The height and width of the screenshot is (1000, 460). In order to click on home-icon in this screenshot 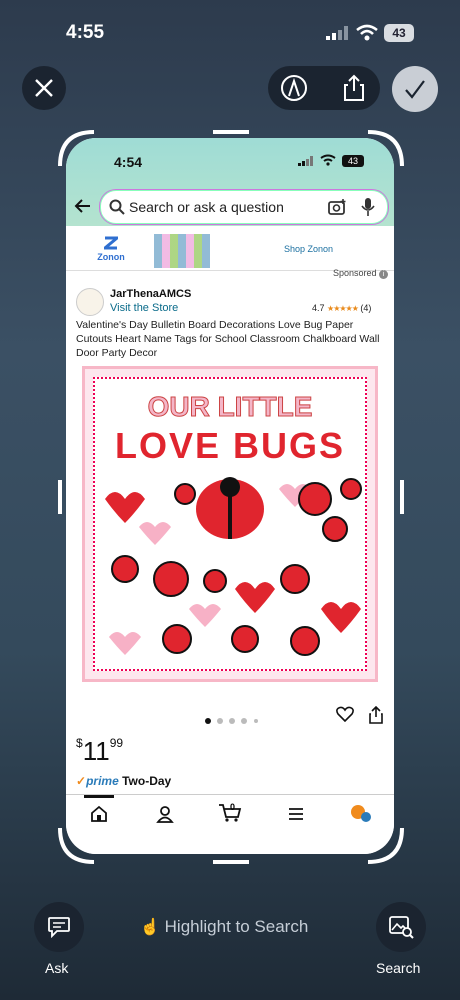, I will do `click(99, 814)`.